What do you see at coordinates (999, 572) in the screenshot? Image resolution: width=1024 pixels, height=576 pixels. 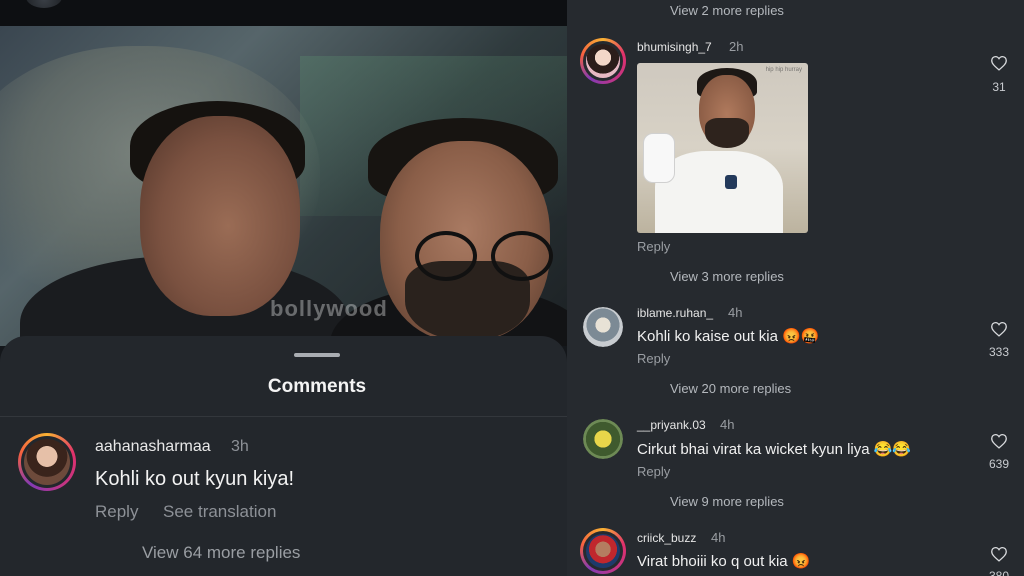 I see `like-count: 380` at bounding box center [999, 572].